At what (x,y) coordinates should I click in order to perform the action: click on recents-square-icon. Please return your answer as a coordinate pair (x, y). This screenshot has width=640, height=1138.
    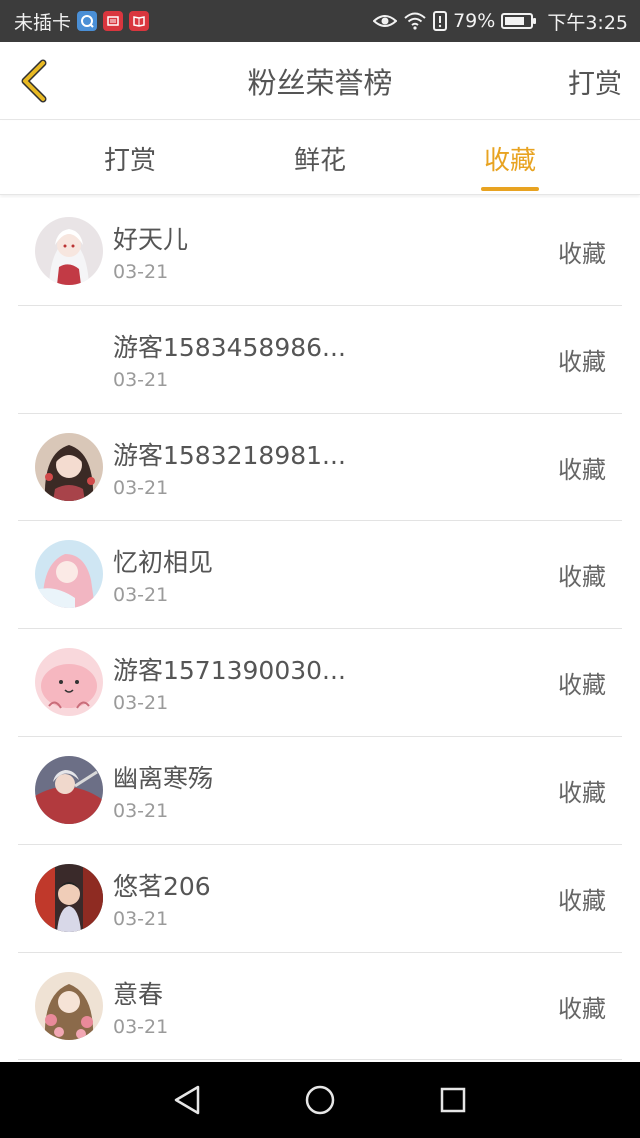
    Looking at the image, I should click on (453, 1100).